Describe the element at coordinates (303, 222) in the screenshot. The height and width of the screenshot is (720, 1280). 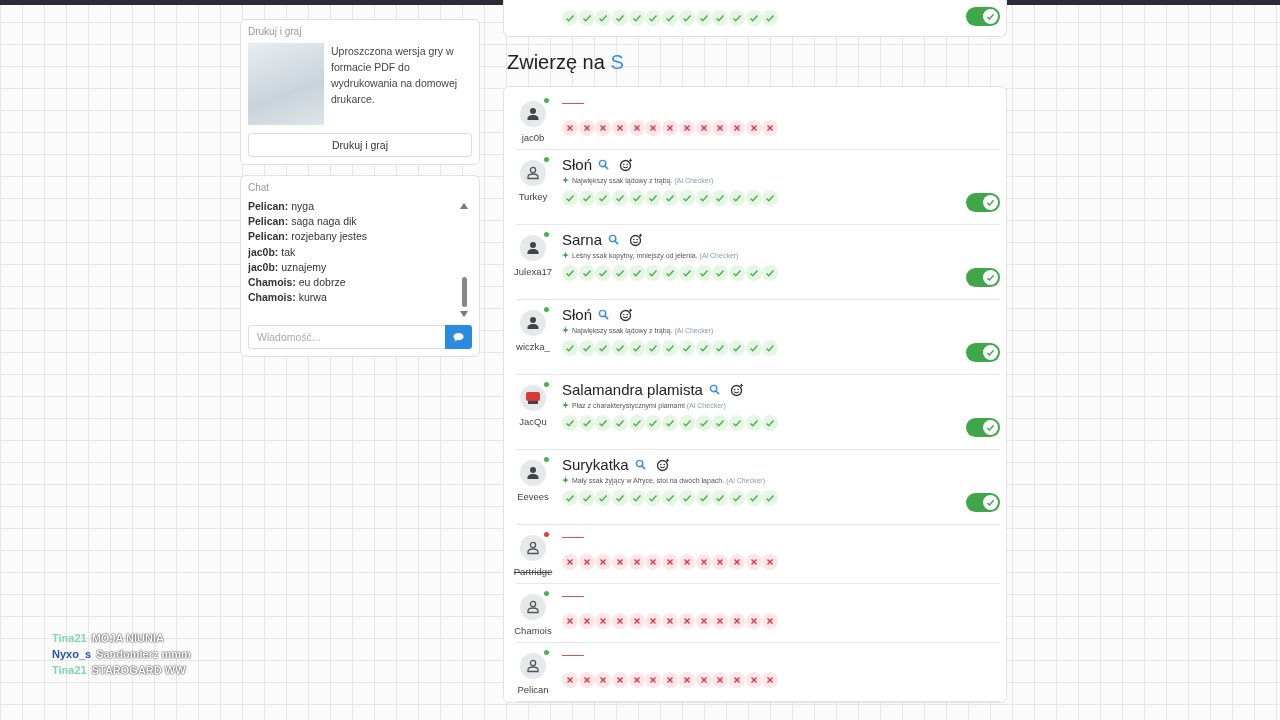
I see `chat-message: Pelican: saga naga dik` at that location.